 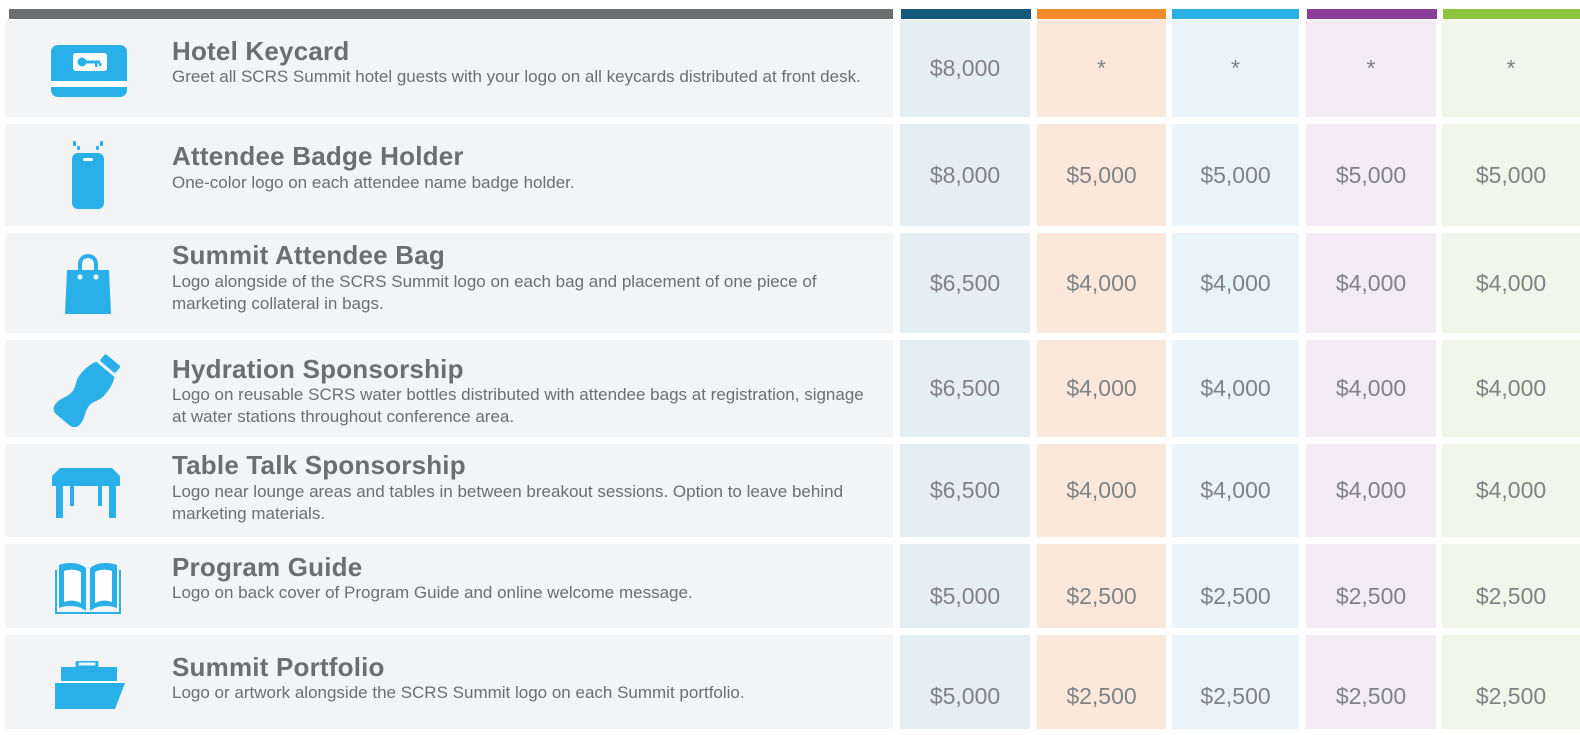 What do you see at coordinates (267, 567) in the screenshot?
I see `row-title: Program Guide` at bounding box center [267, 567].